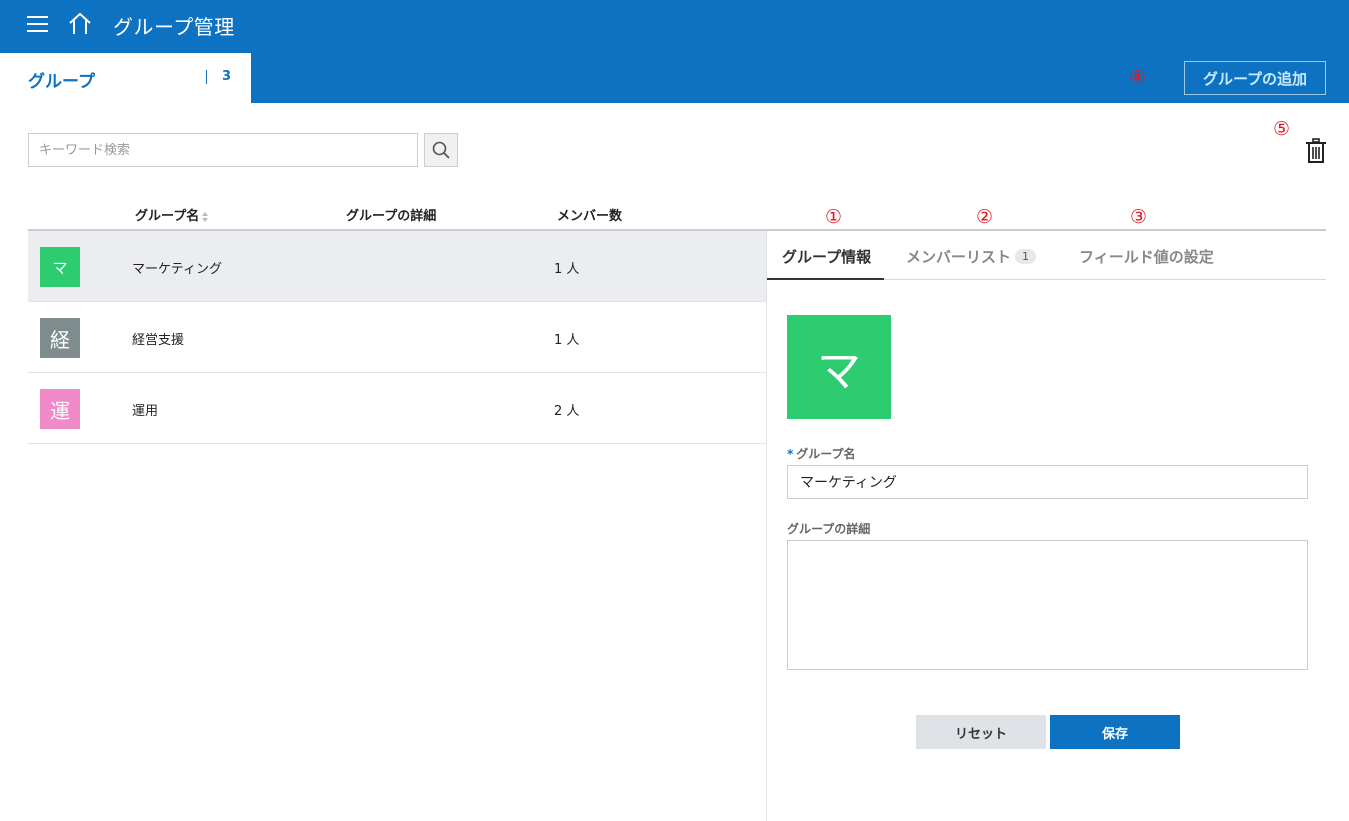  I want to click on column-header-group-name: グループ名, so click(172, 214).